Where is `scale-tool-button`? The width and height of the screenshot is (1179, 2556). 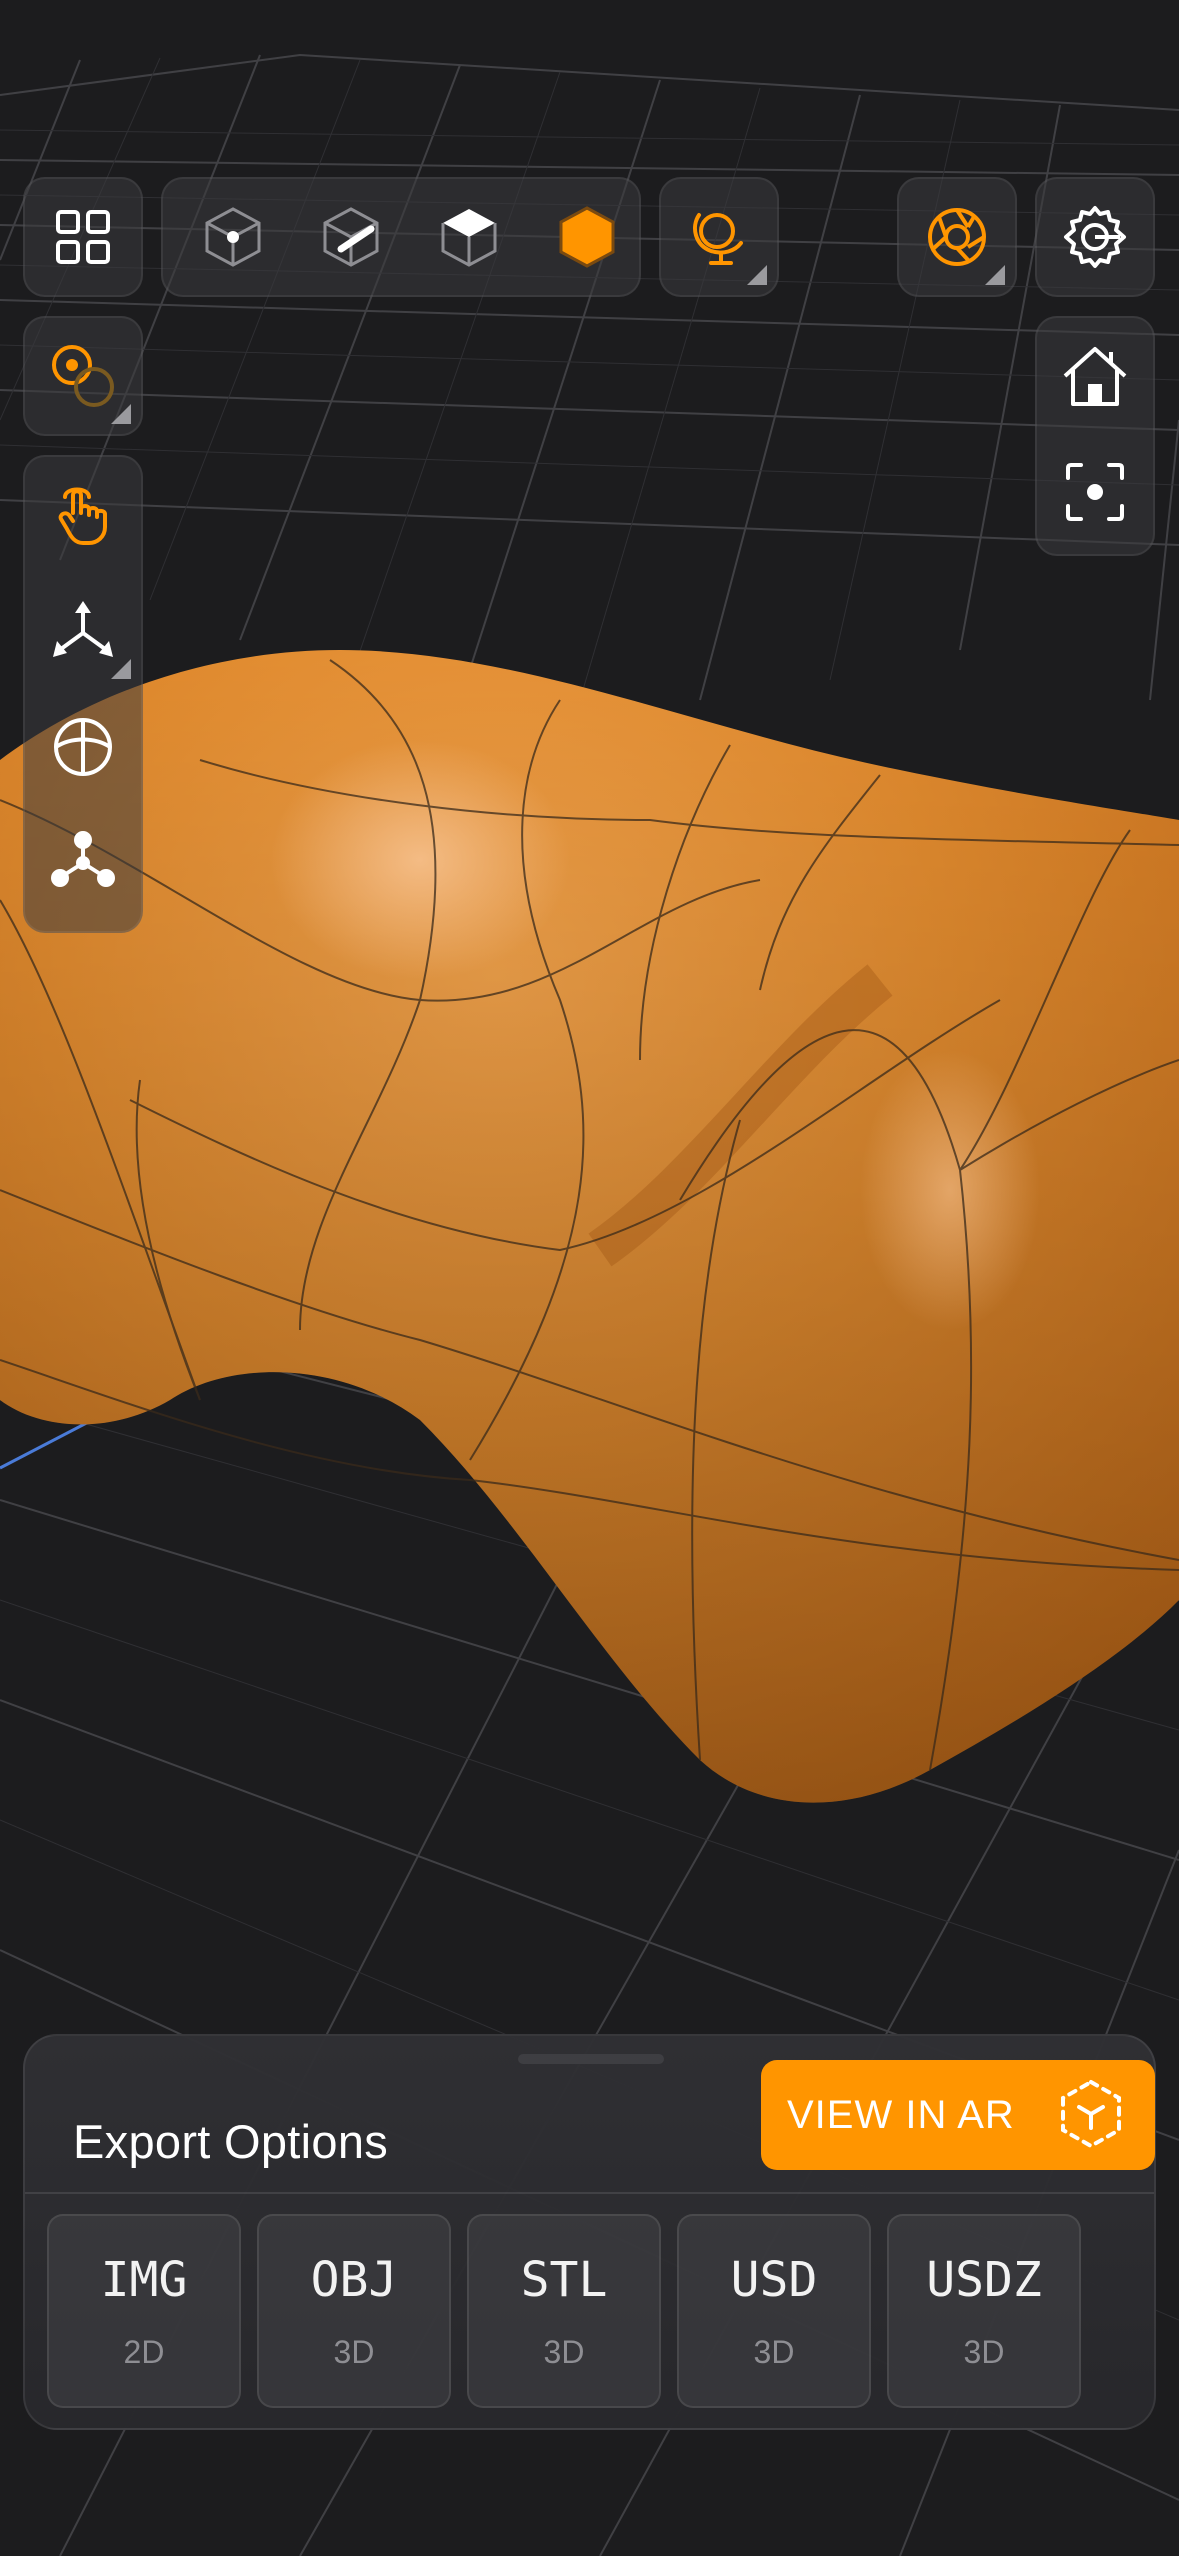
scale-tool-button is located at coordinates (83, 863).